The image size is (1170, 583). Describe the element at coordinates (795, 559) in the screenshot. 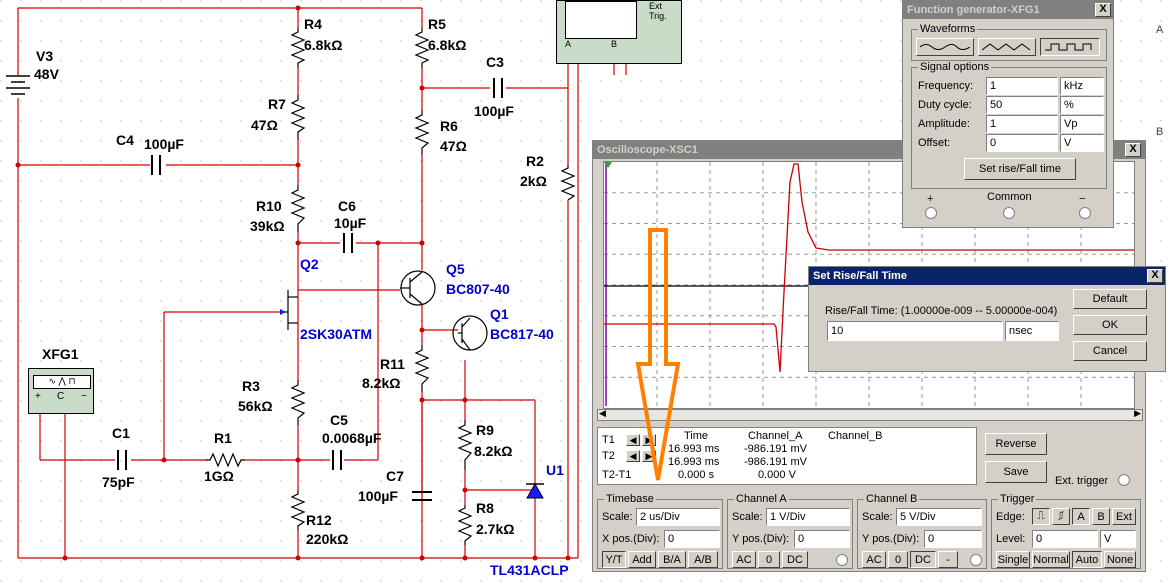

I see `channel-a-dc-button: DC` at that location.